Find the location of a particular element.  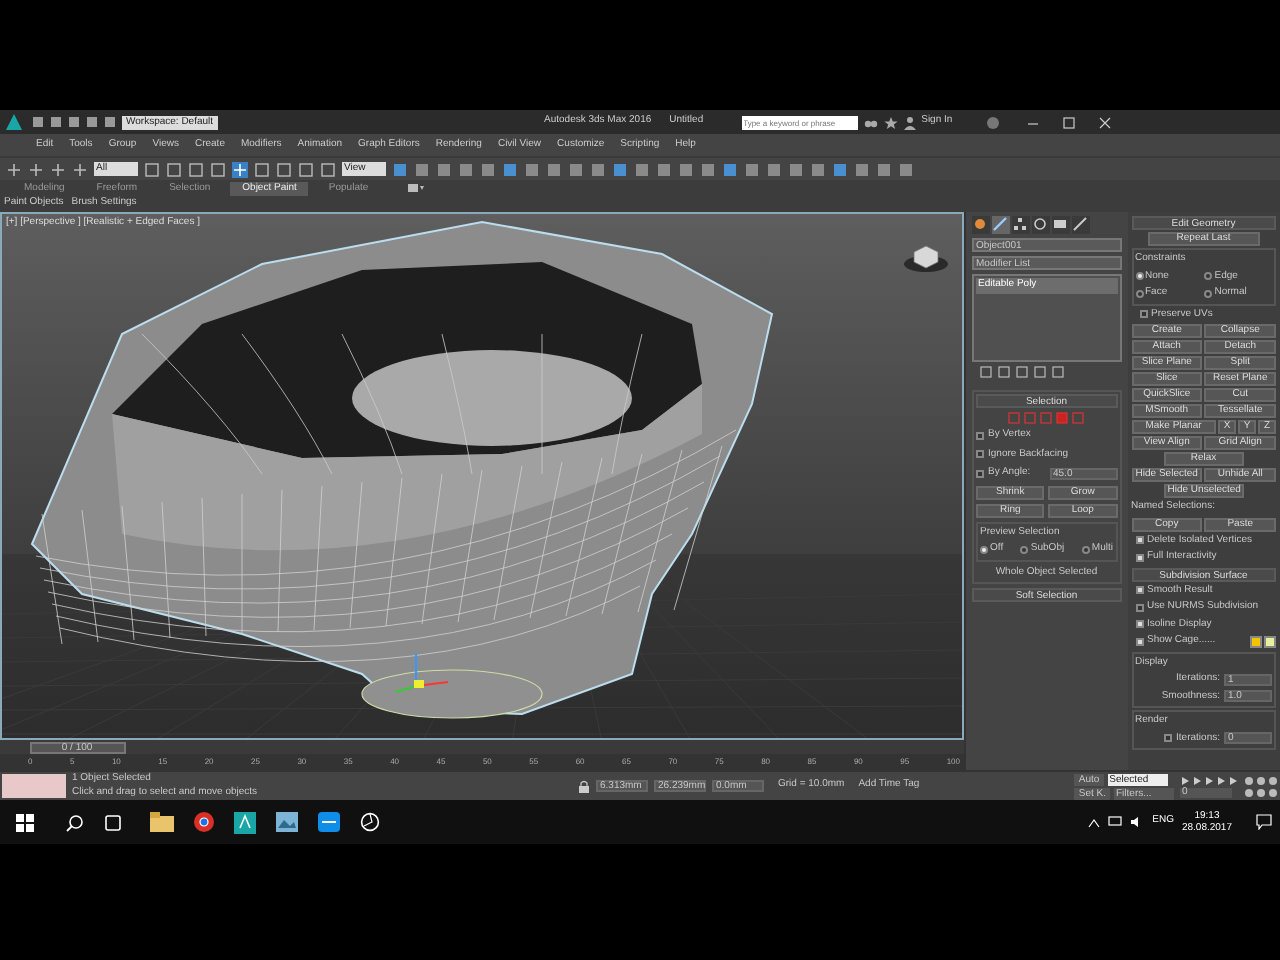

ribbon-options-icon is located at coordinates (416, 188).